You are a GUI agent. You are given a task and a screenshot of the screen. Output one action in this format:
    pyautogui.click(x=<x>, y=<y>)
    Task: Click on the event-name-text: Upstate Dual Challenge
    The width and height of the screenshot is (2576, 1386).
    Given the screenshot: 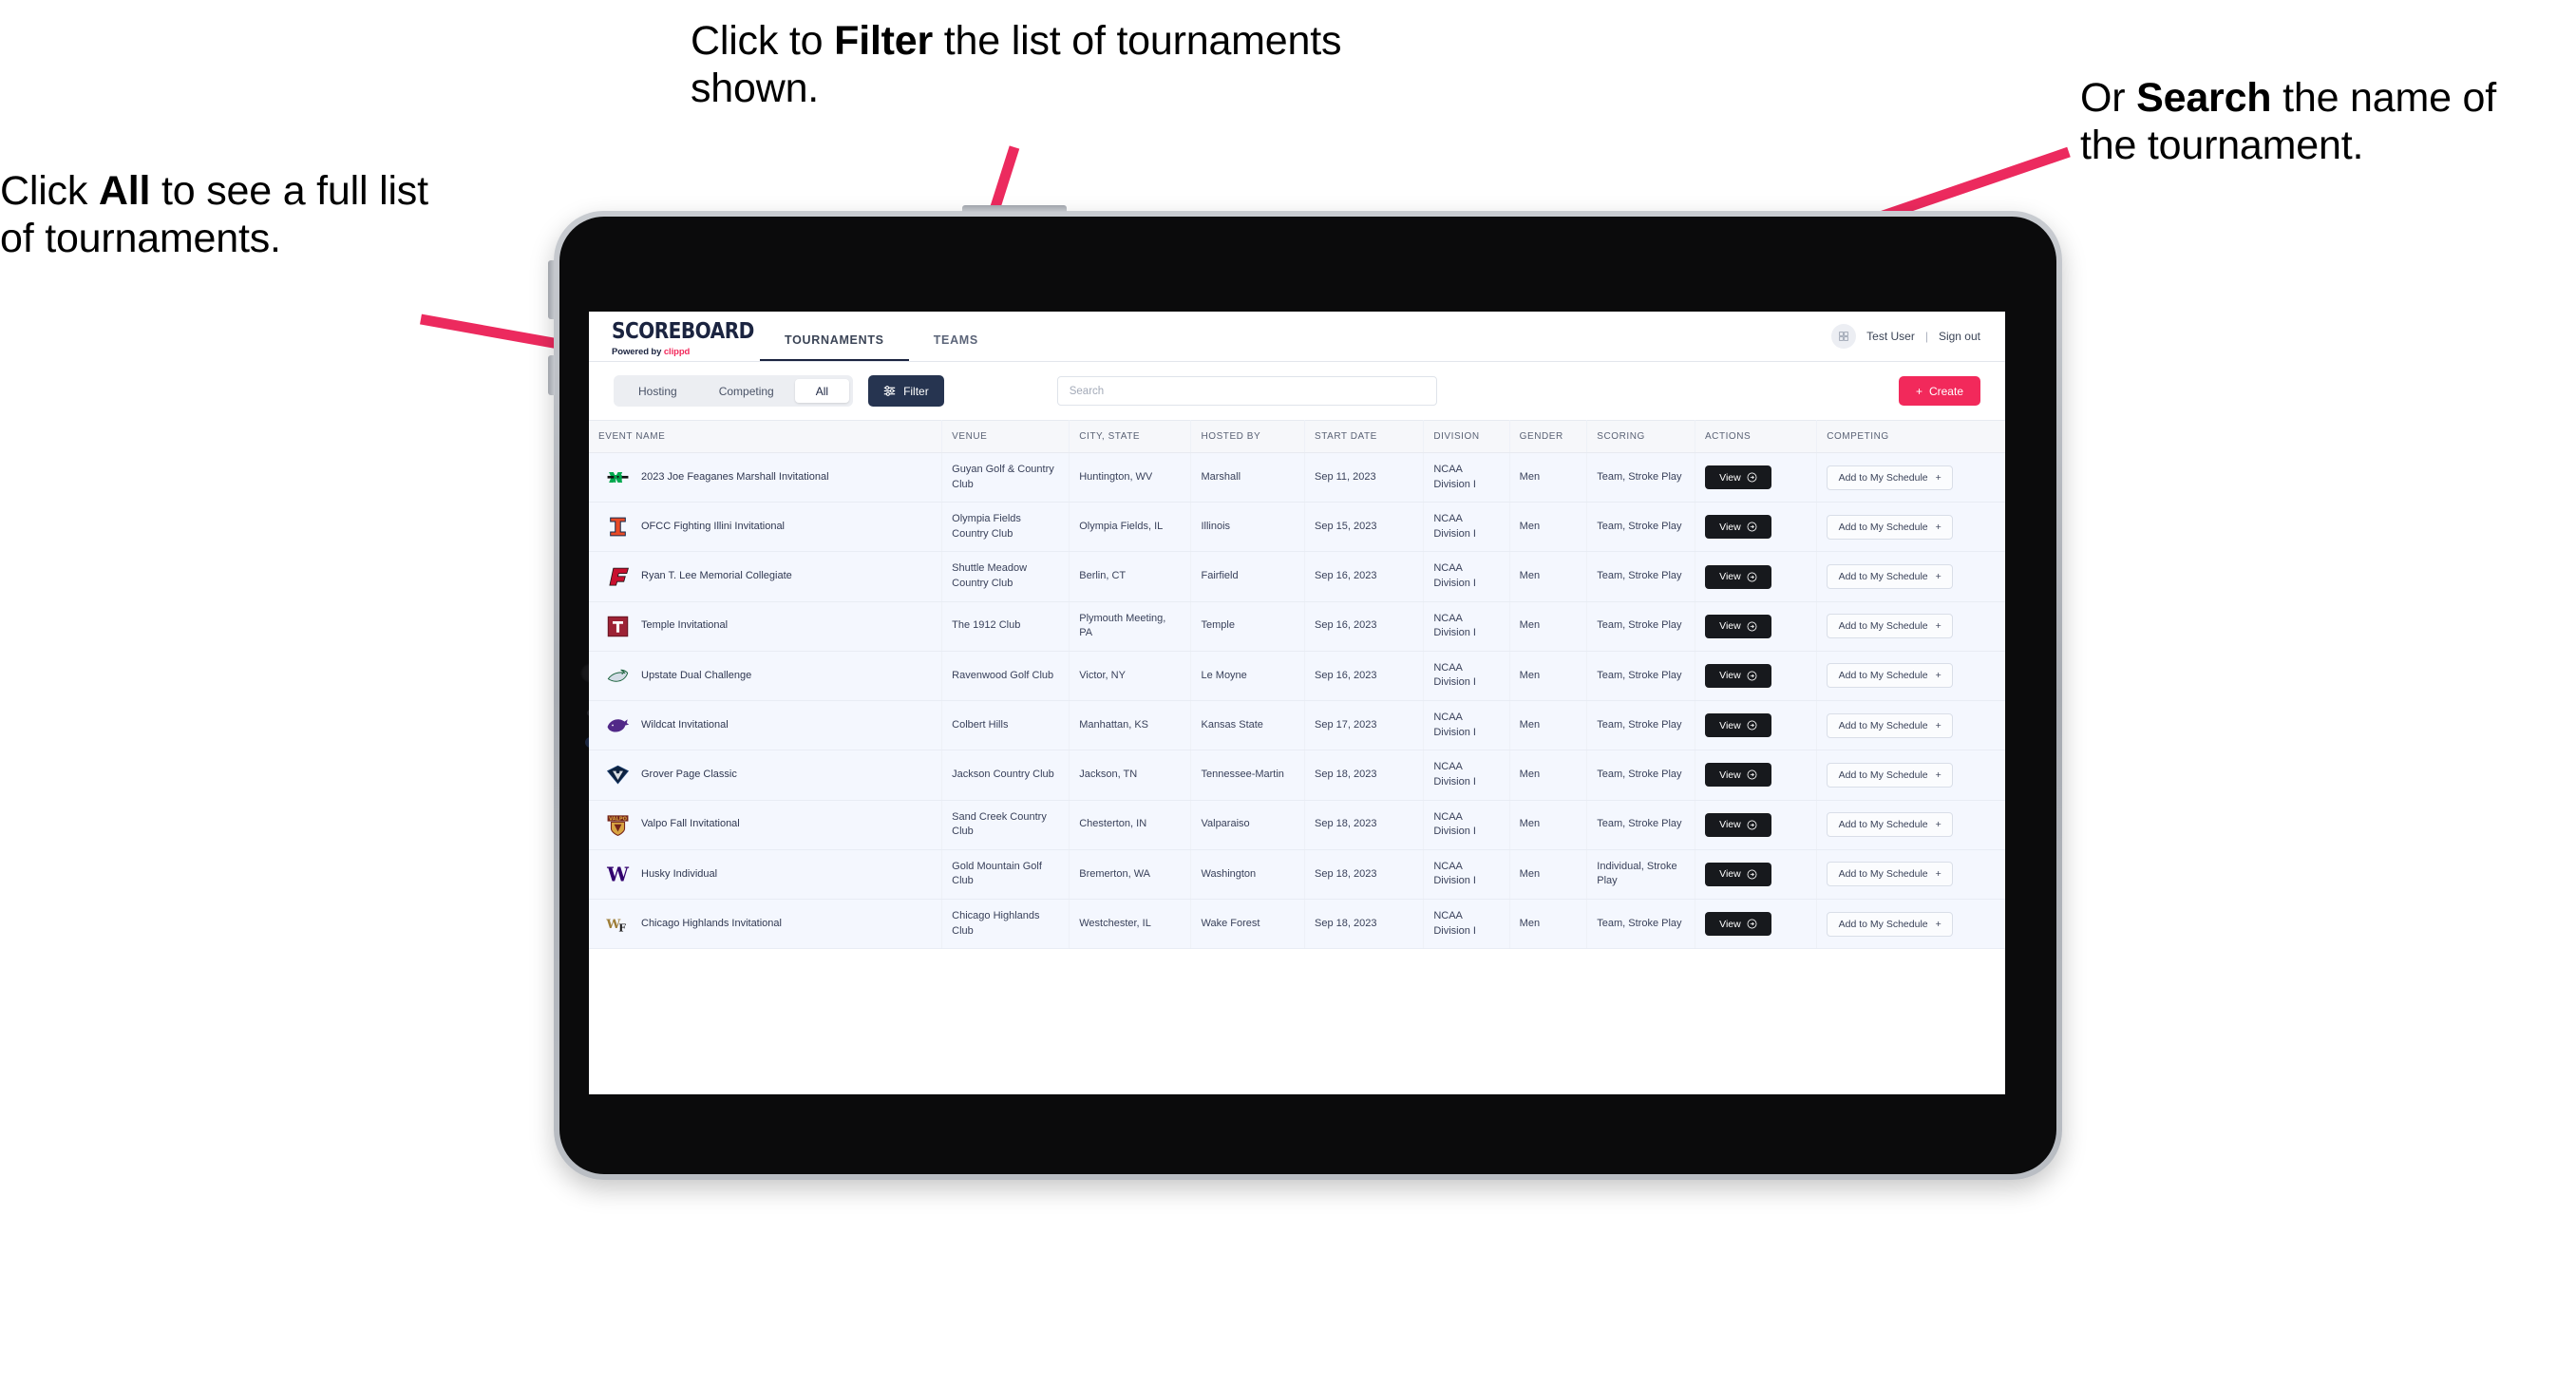 What is the action you would take?
    pyautogui.click(x=696, y=675)
    